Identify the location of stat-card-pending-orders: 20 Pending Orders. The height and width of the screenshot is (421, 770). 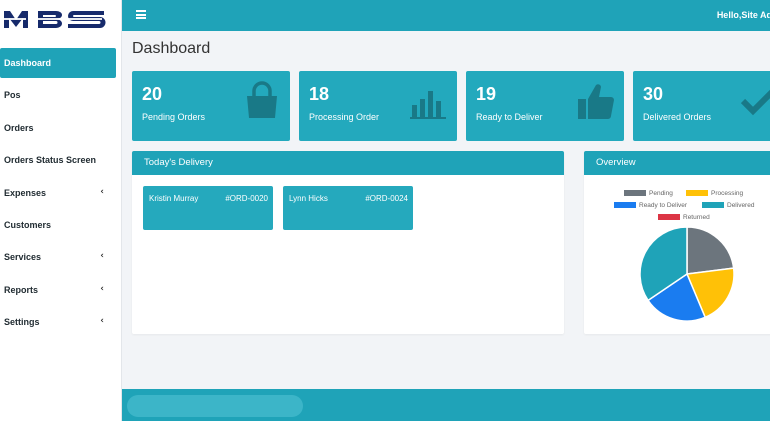
(211, 106).